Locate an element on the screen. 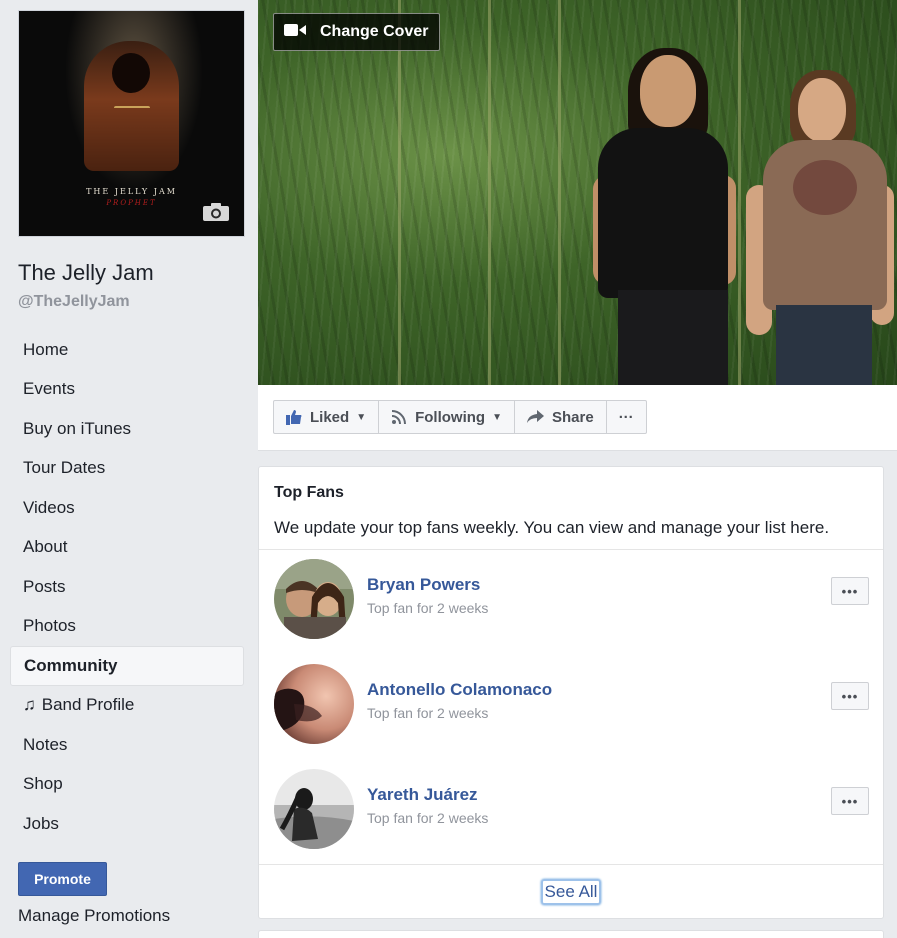 This screenshot has height=938, width=897. sidebar-item-label: Posts is located at coordinates (44, 586).